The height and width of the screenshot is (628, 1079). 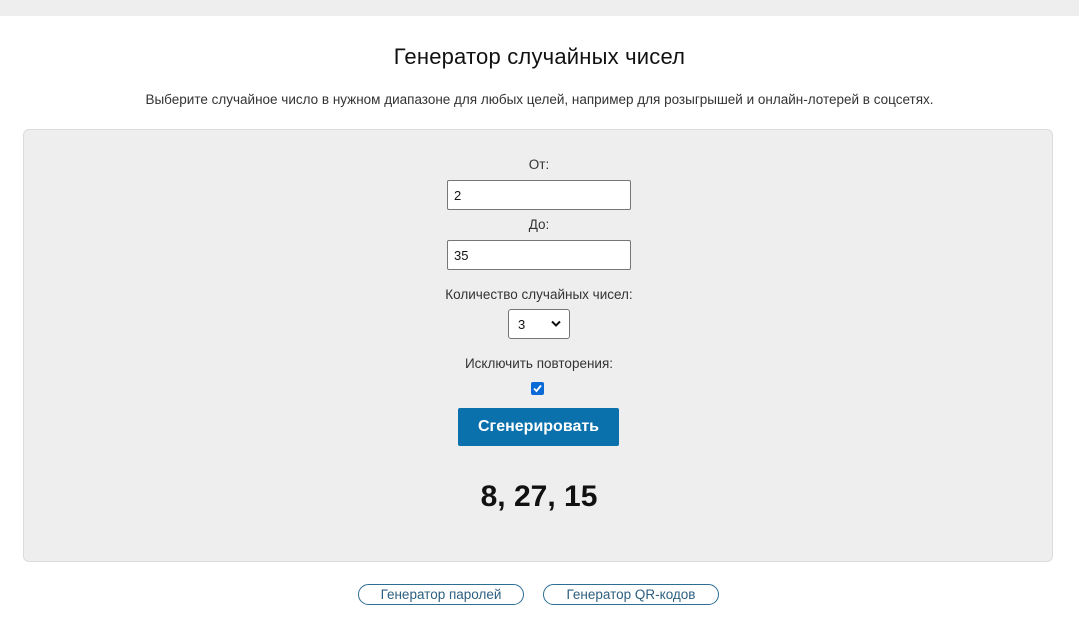 I want to click on from-input, so click(x=539, y=195).